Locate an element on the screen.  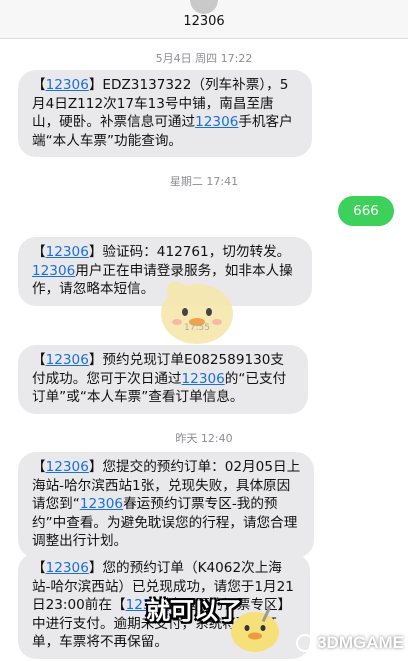
message-text: 】验证码：412761，切勿转发。 is located at coordinates (189, 252).